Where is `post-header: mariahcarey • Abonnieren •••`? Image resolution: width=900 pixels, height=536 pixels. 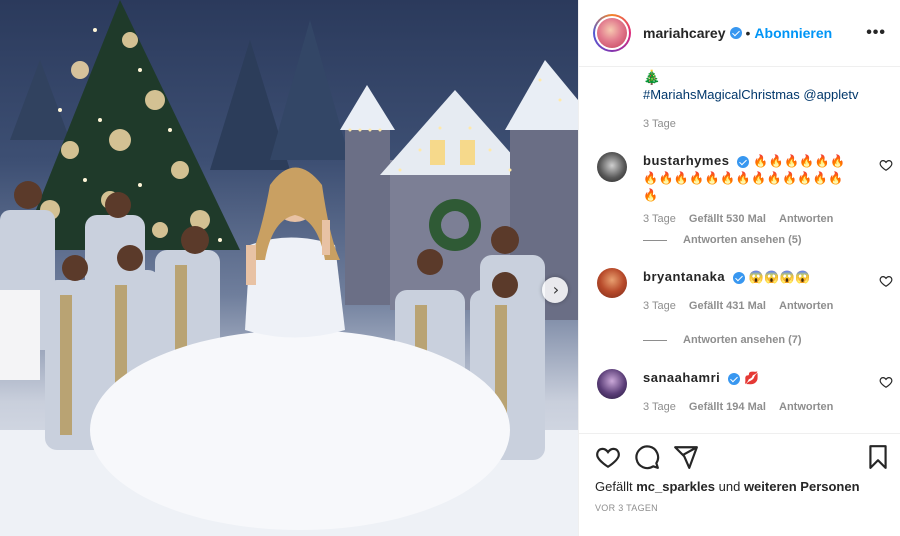 post-header: mariahcarey • Abonnieren ••• is located at coordinates (739, 33).